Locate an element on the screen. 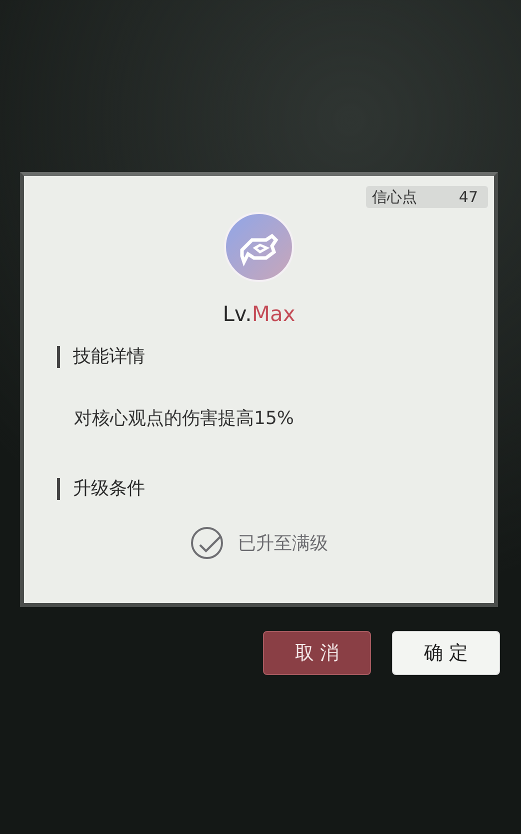 This screenshot has width=521, height=834. section-heading: 技能详情 is located at coordinates (275, 357).